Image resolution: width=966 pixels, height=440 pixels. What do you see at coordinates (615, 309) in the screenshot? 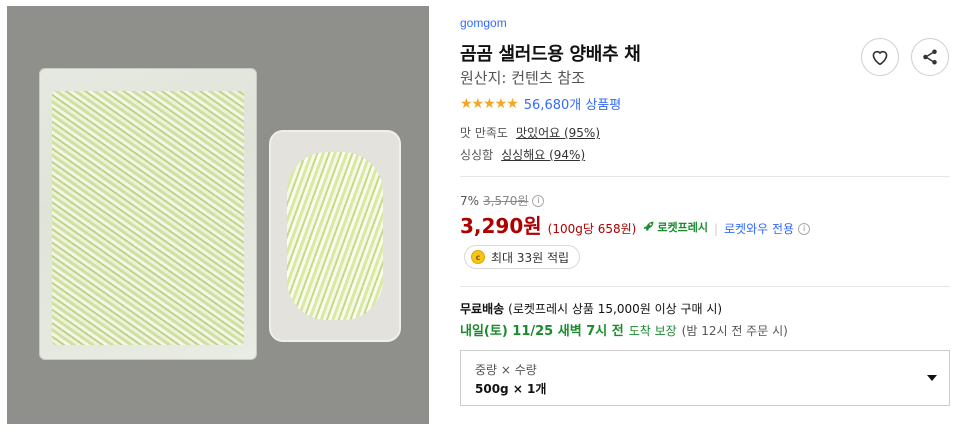
I see `shipping-condition-text: (로켓프레시 상품 15,000원 이상 구매 시)` at bounding box center [615, 309].